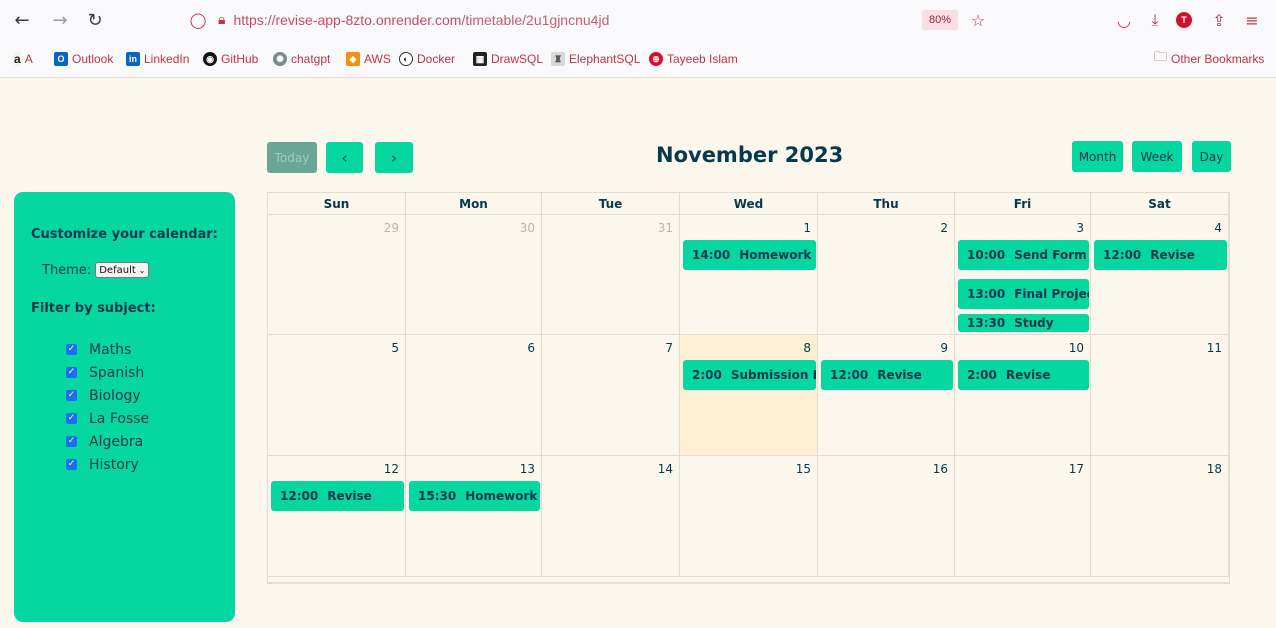 The width and height of the screenshot is (1276, 628). I want to click on day-number: 6, so click(531, 348).